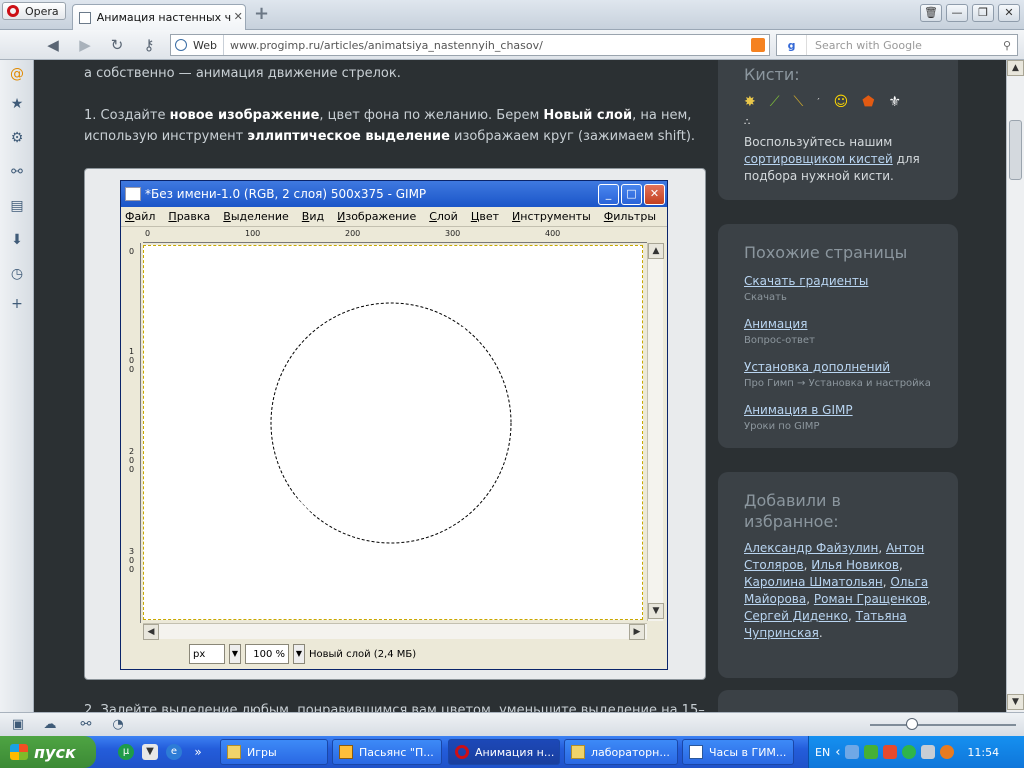  What do you see at coordinates (588, 115) in the screenshot?
I see `step1-bold: Новый слой` at bounding box center [588, 115].